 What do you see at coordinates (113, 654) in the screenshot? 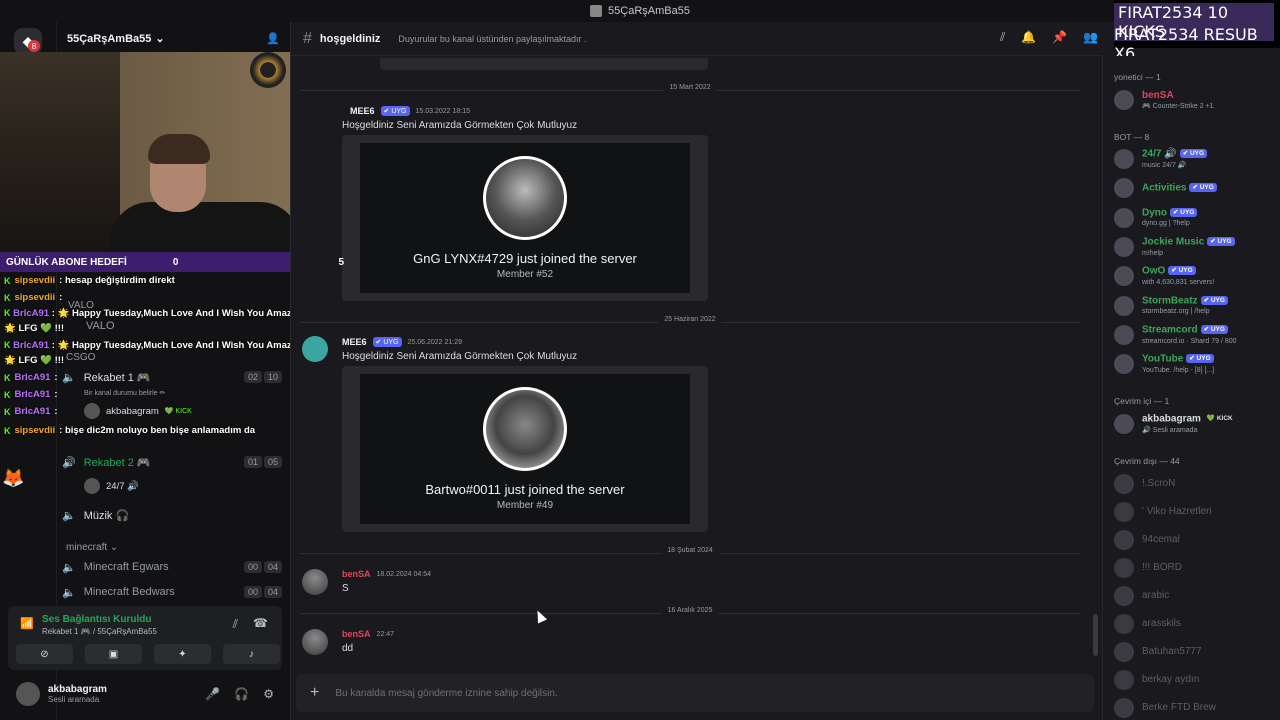
I see `screen-share-button: ▣` at bounding box center [113, 654].